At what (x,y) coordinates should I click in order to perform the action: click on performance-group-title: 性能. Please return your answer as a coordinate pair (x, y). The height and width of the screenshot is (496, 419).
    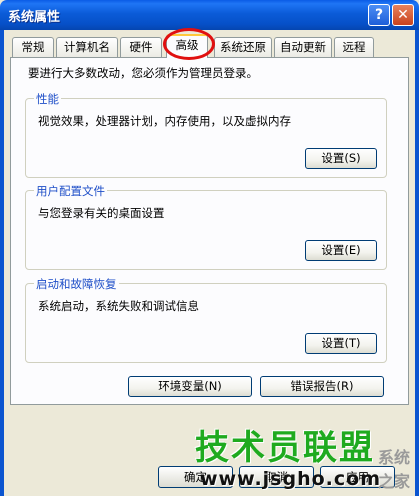
    Looking at the image, I should click on (47, 99).